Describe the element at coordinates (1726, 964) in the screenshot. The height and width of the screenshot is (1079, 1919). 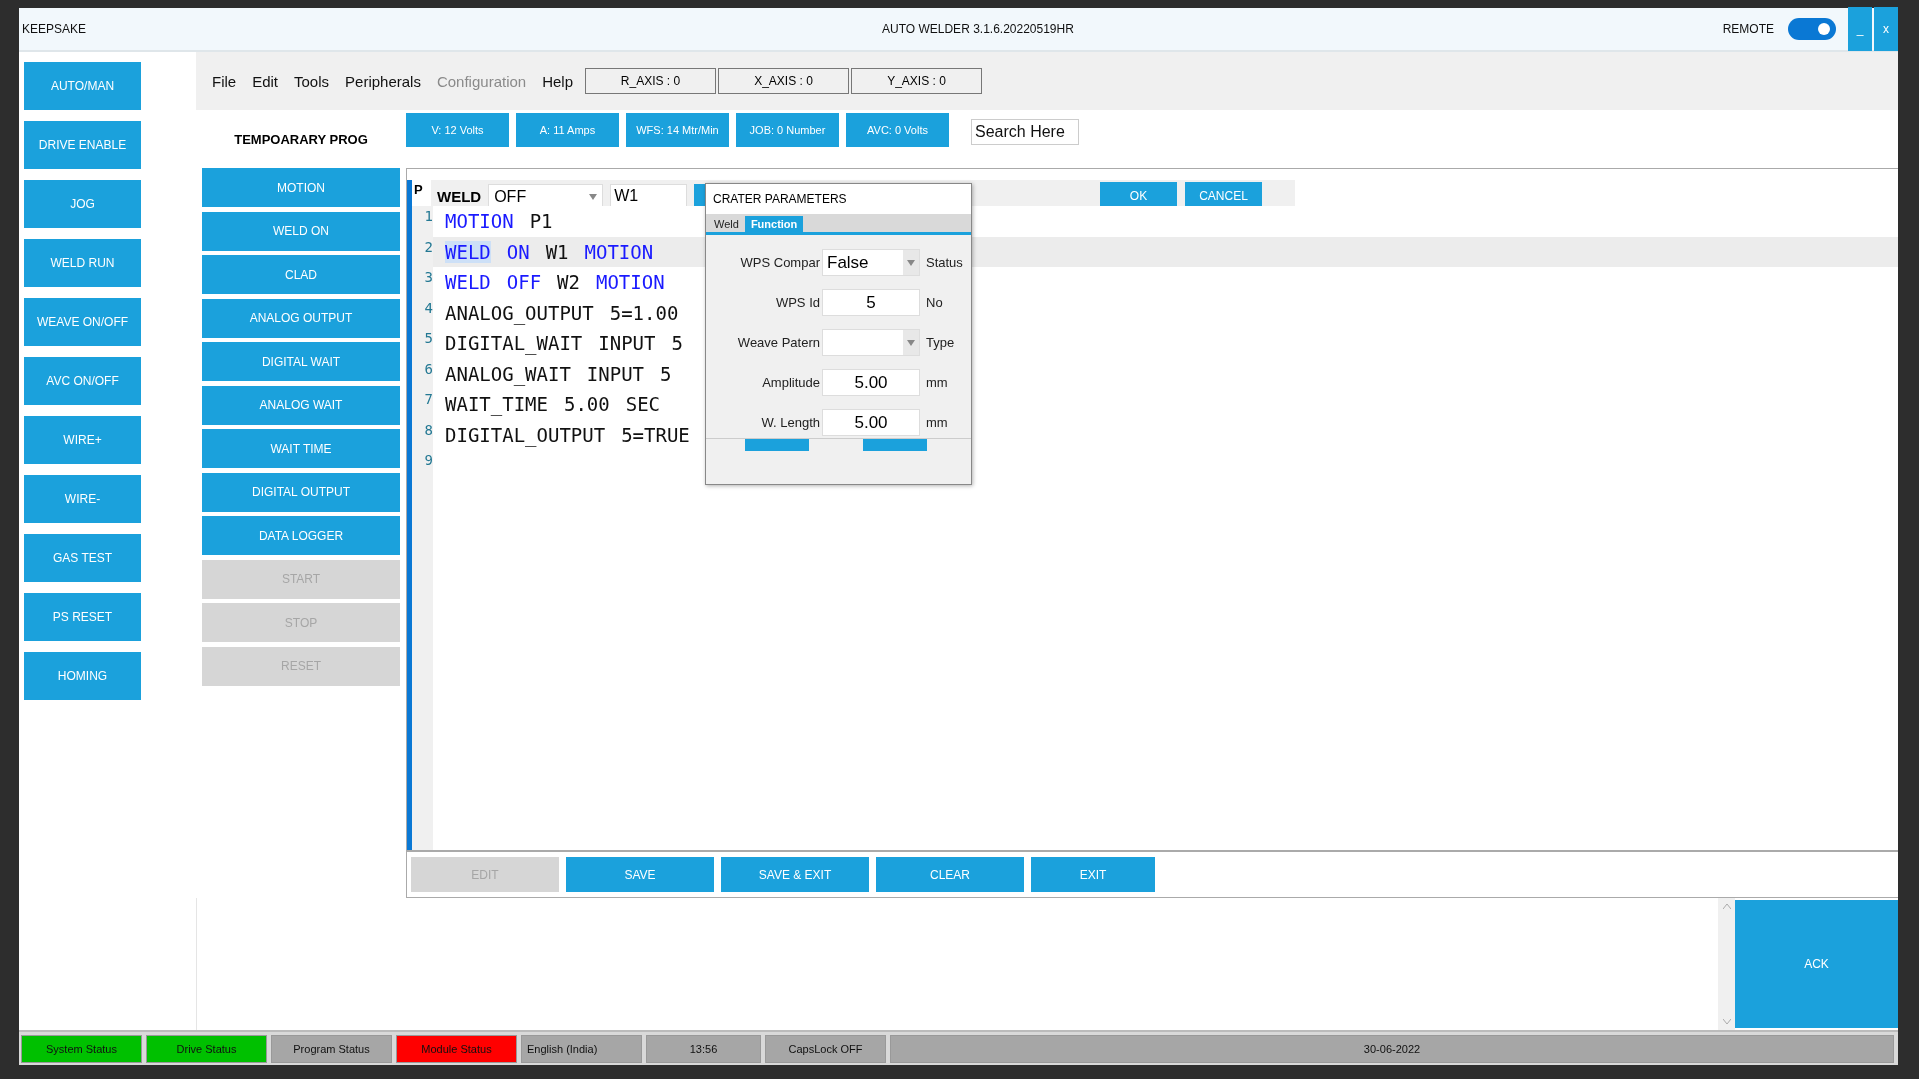
I see `scrollbar` at that location.